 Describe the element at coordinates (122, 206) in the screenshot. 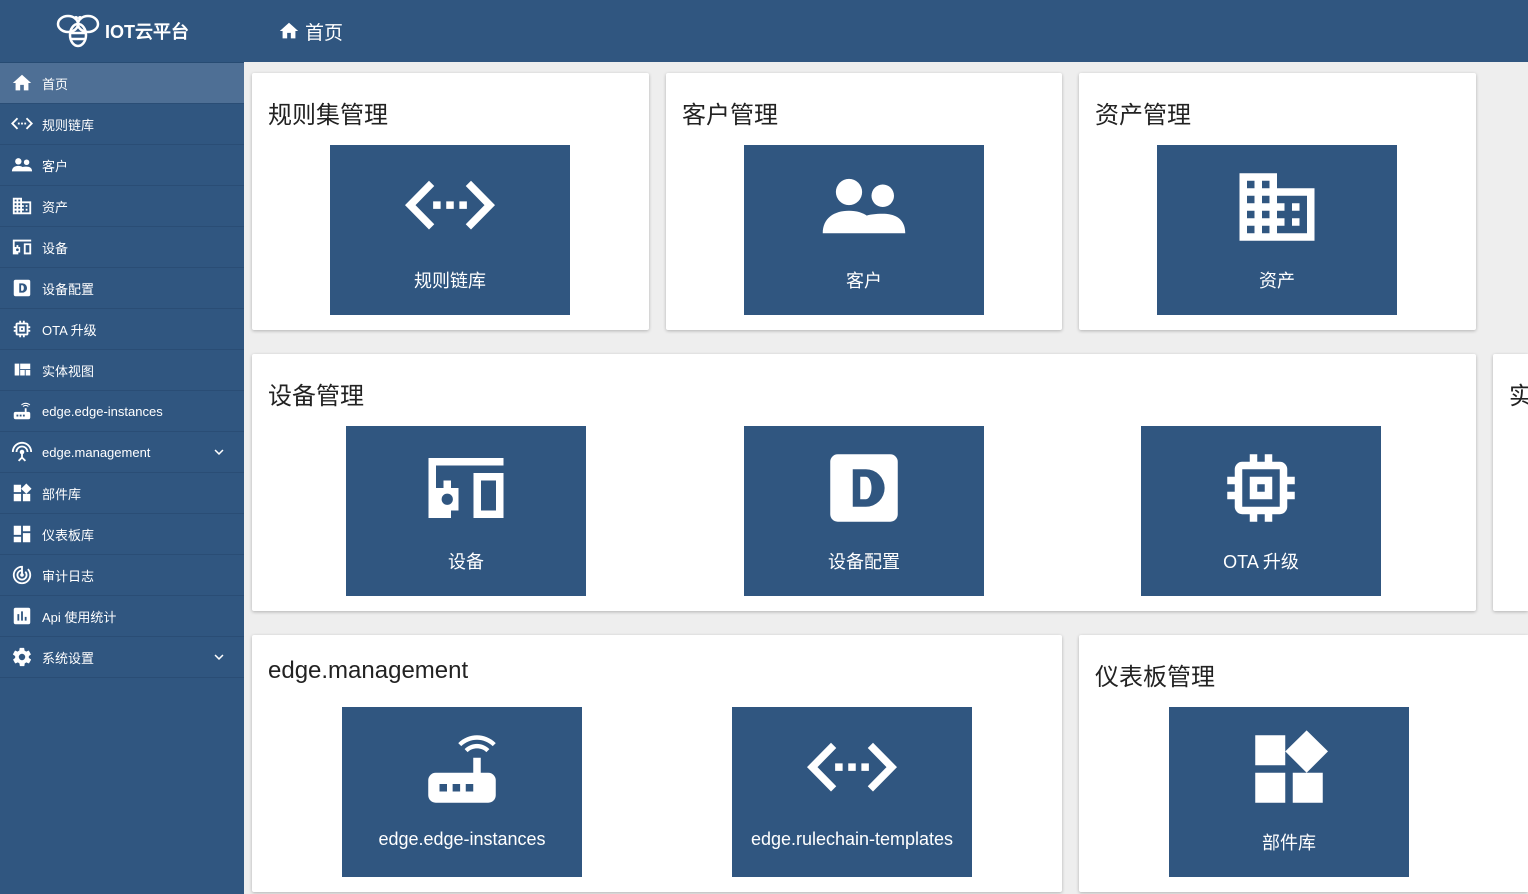

I see `sidebar-item-assets: 资产` at that location.